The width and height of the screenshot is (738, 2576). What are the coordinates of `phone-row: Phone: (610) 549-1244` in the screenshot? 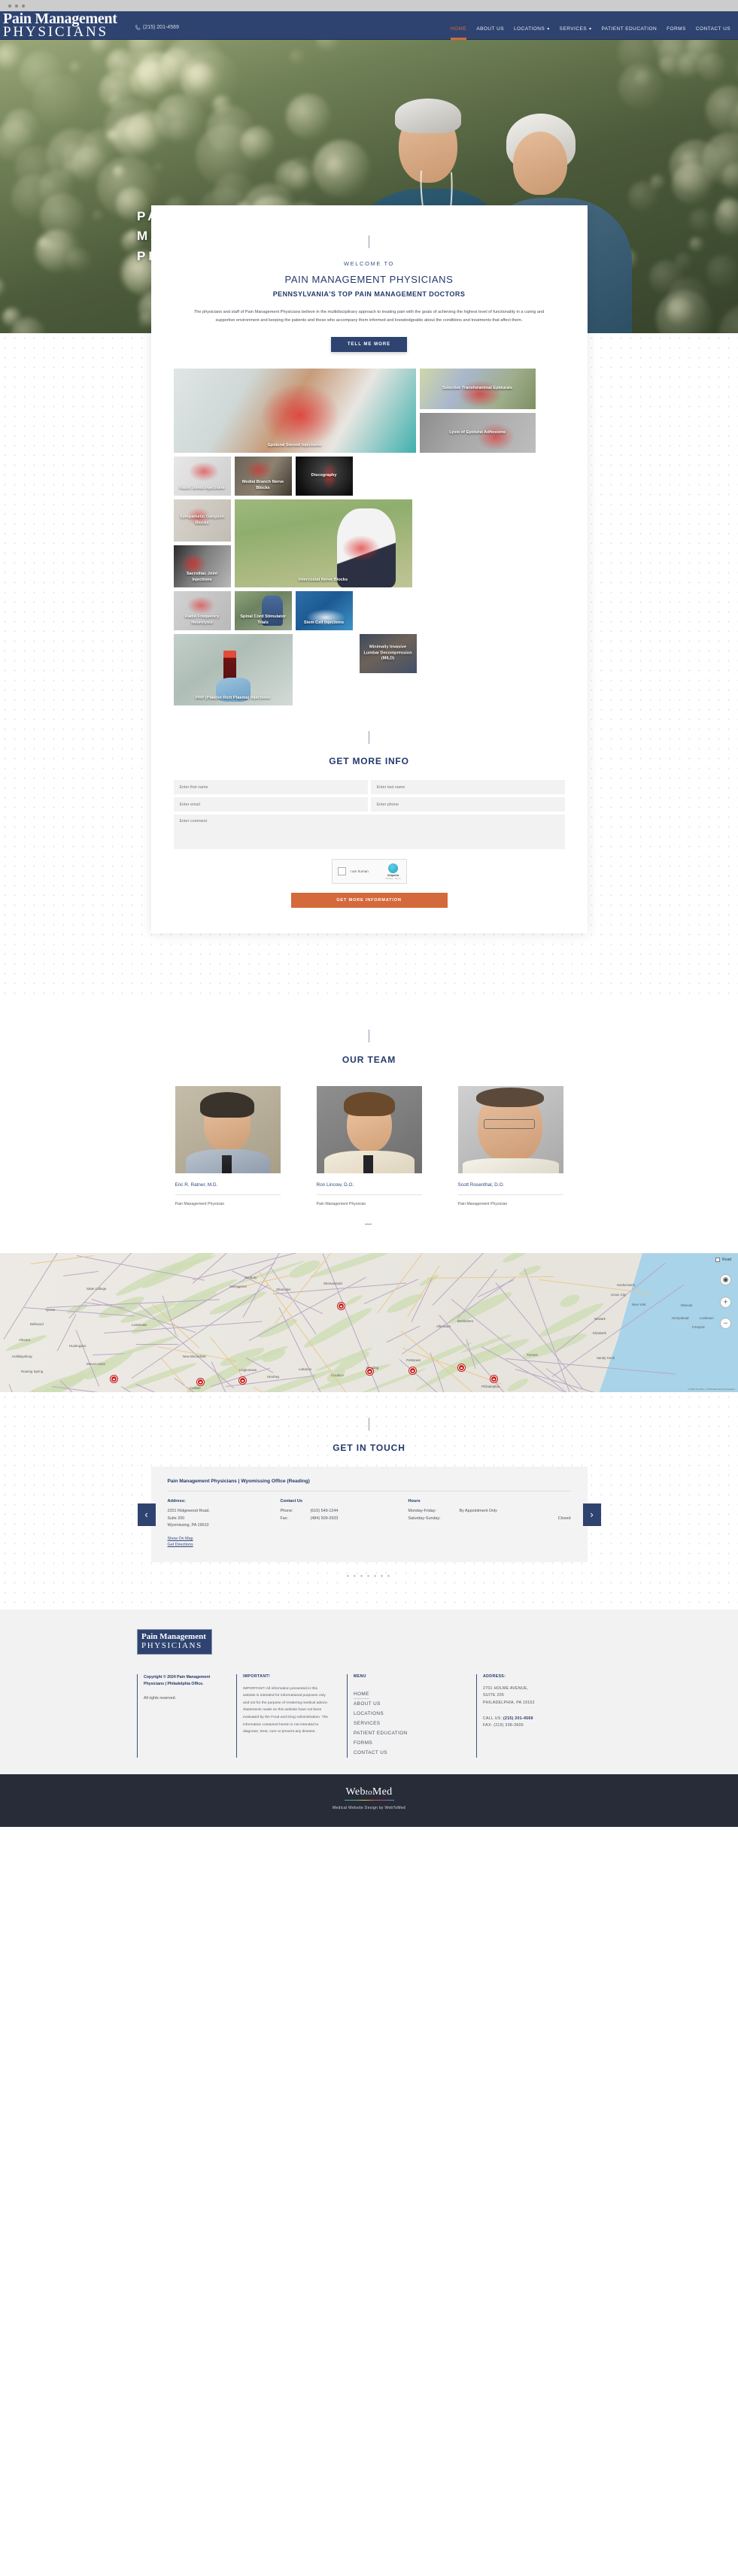 It's located at (344, 1511).